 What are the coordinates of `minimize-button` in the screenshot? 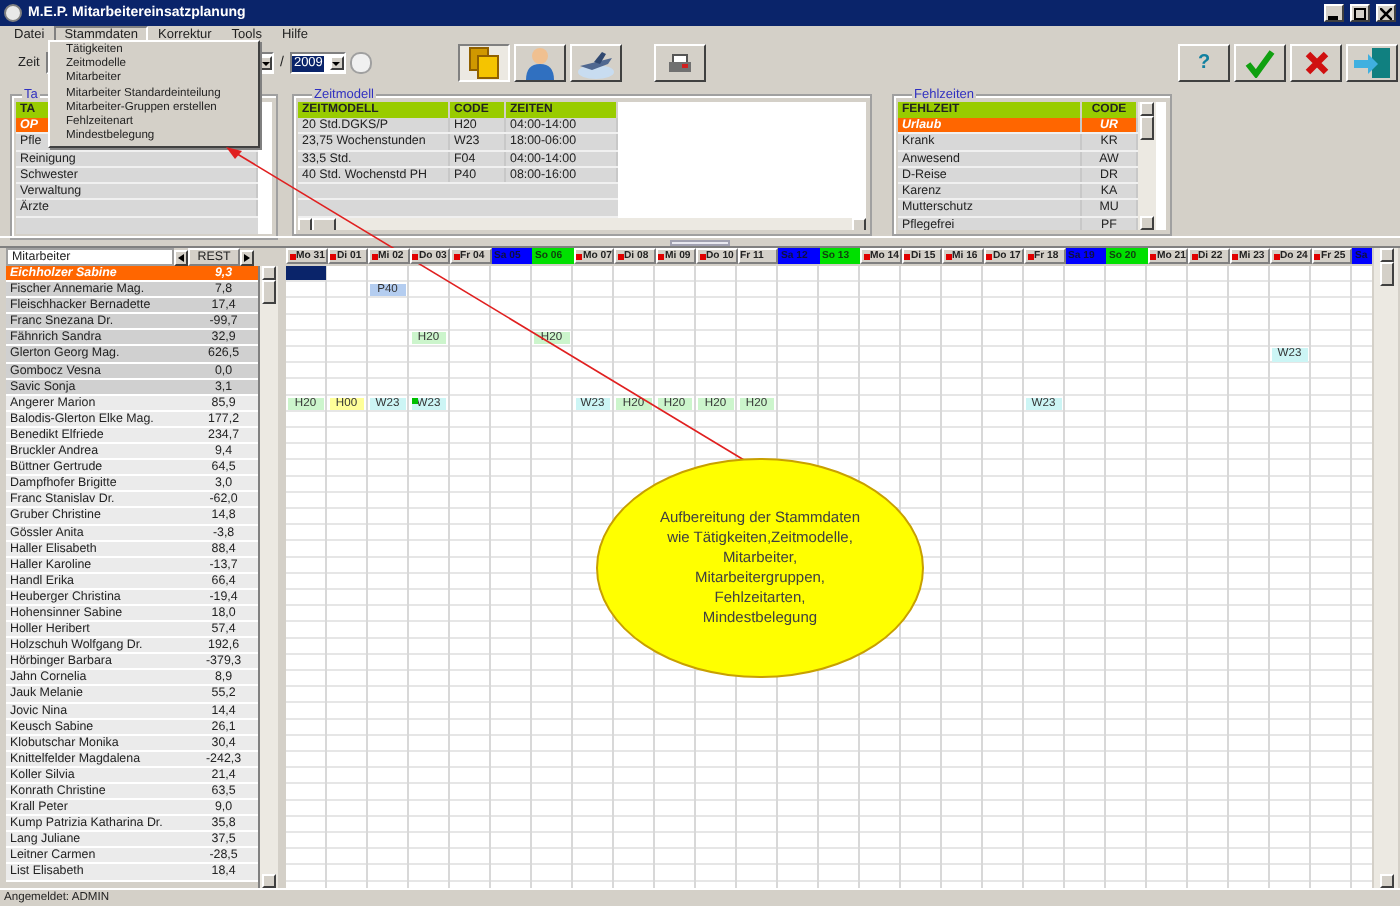 It's located at (1334, 13).